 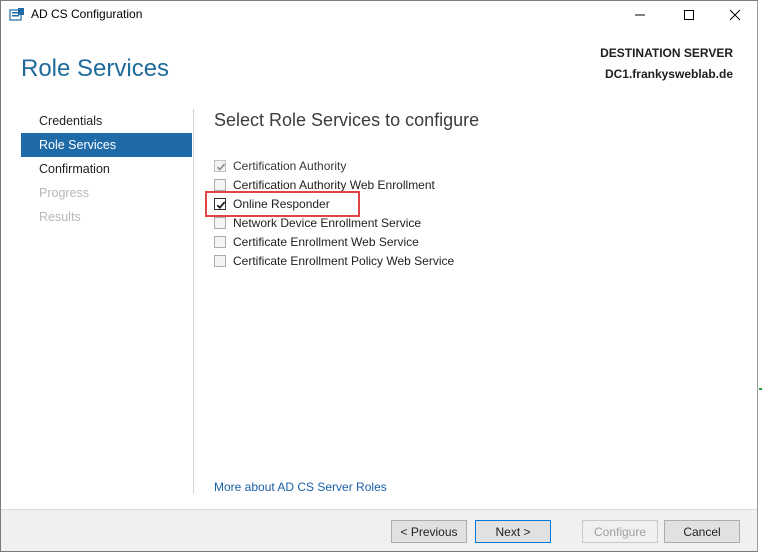 What do you see at coordinates (429, 531) in the screenshot?
I see `previous-button: < Previous` at bounding box center [429, 531].